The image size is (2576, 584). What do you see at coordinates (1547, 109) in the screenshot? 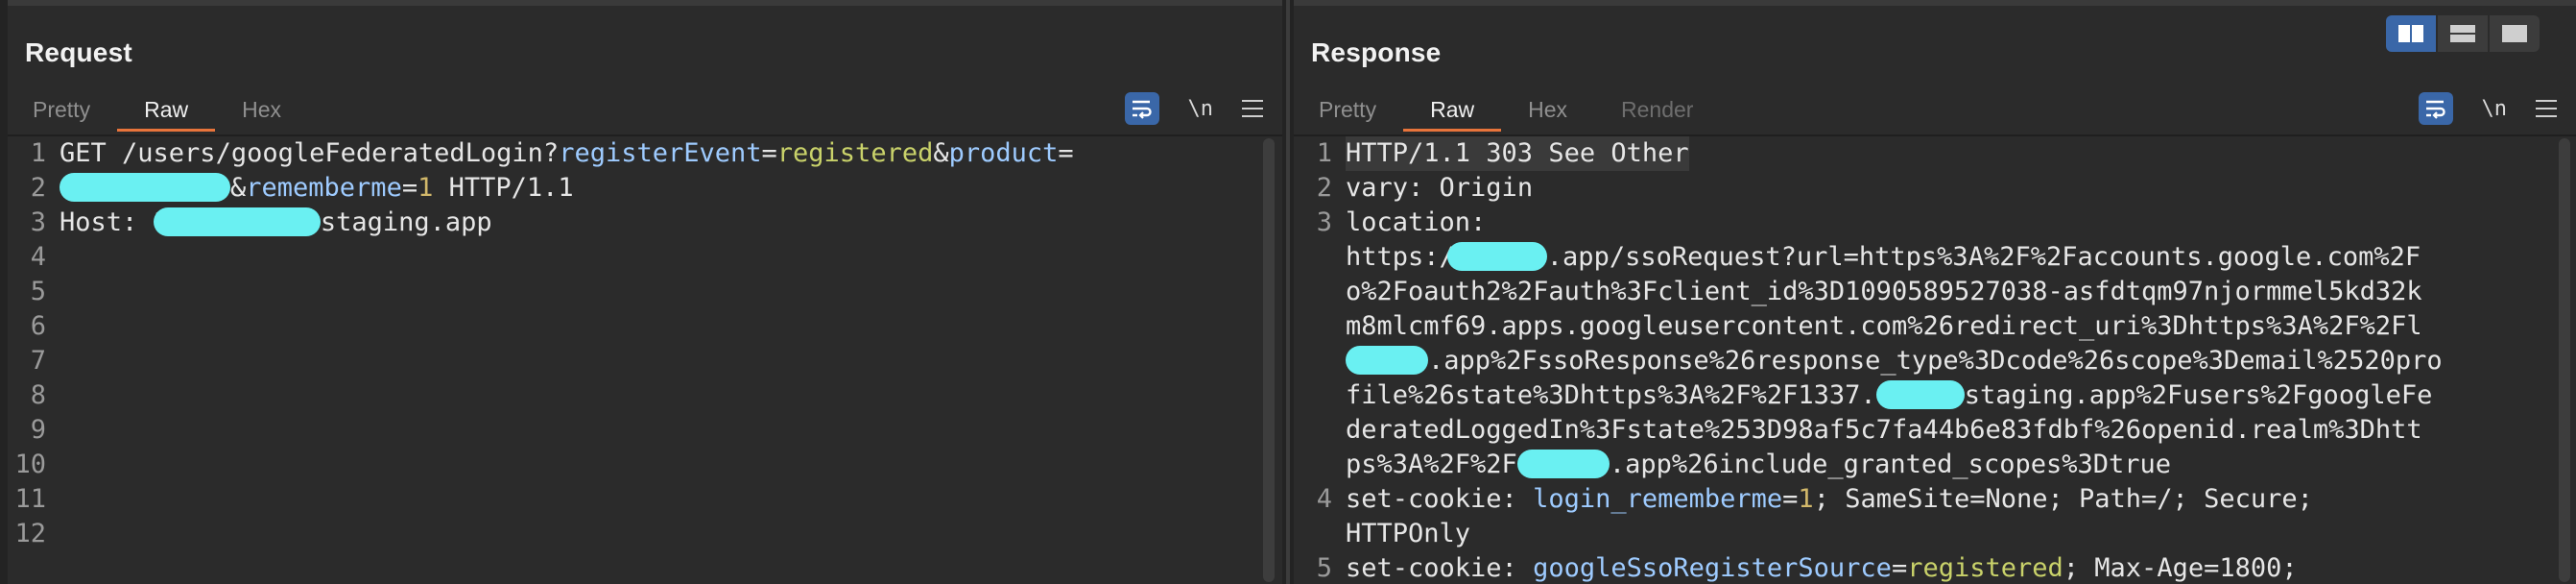
I see `response-tab-hex: Hex` at bounding box center [1547, 109].